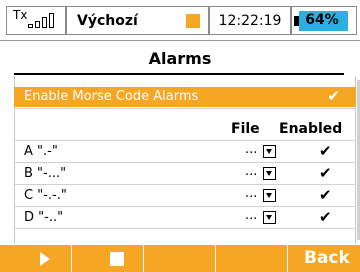 The width and height of the screenshot is (360, 272). I want to click on enable-morse-alarms-check-icon: ✔, so click(333, 96).